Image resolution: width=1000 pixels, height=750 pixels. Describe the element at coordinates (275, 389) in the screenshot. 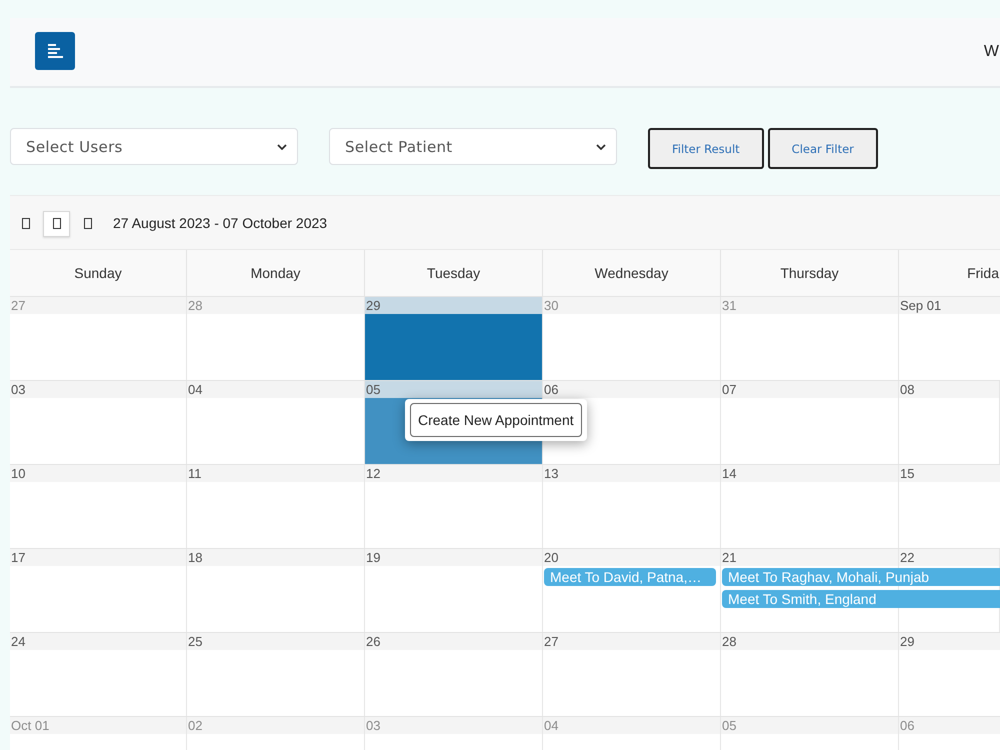

I see `date-label: 04` at that location.